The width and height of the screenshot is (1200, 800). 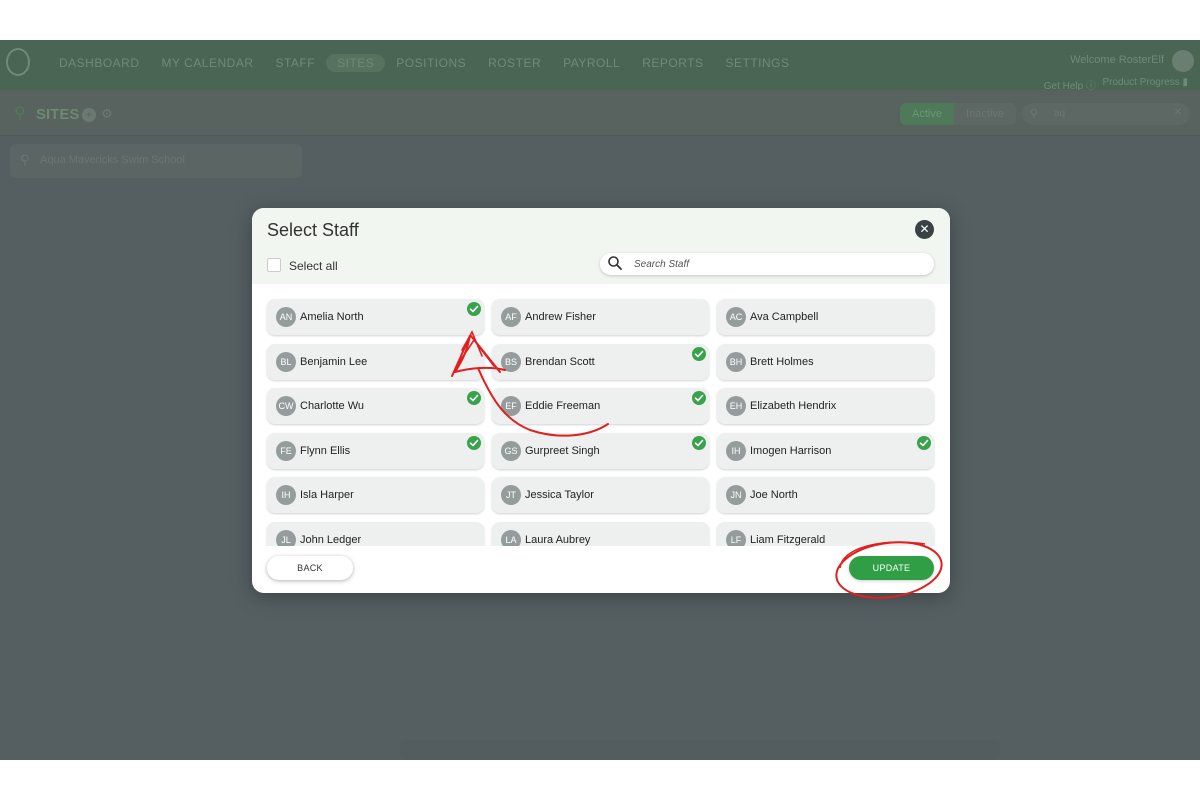 I want to click on staff-card: GS Gurpreet Singh, so click(x=600, y=450).